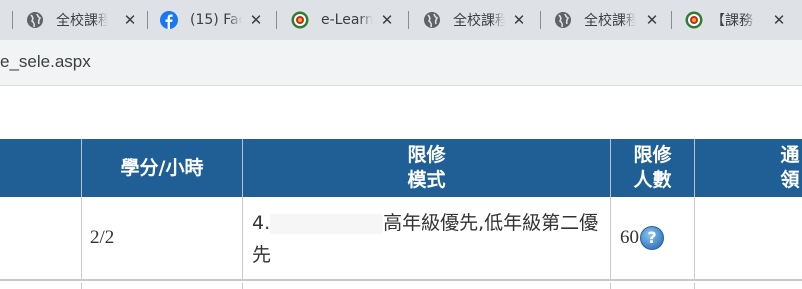 This screenshot has width=802, height=289. What do you see at coordinates (401, 286) in the screenshot?
I see `table-row` at bounding box center [401, 286].